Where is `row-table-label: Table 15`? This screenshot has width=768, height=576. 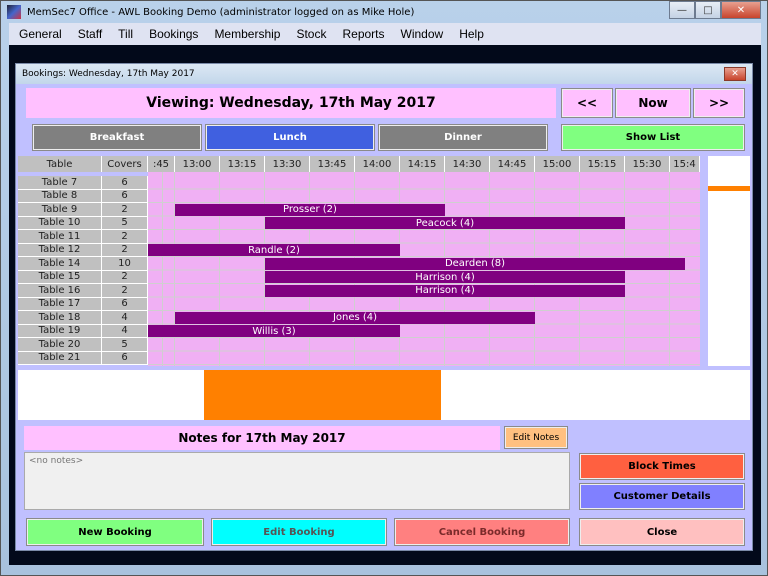 row-table-label: Table 15 is located at coordinates (60, 277).